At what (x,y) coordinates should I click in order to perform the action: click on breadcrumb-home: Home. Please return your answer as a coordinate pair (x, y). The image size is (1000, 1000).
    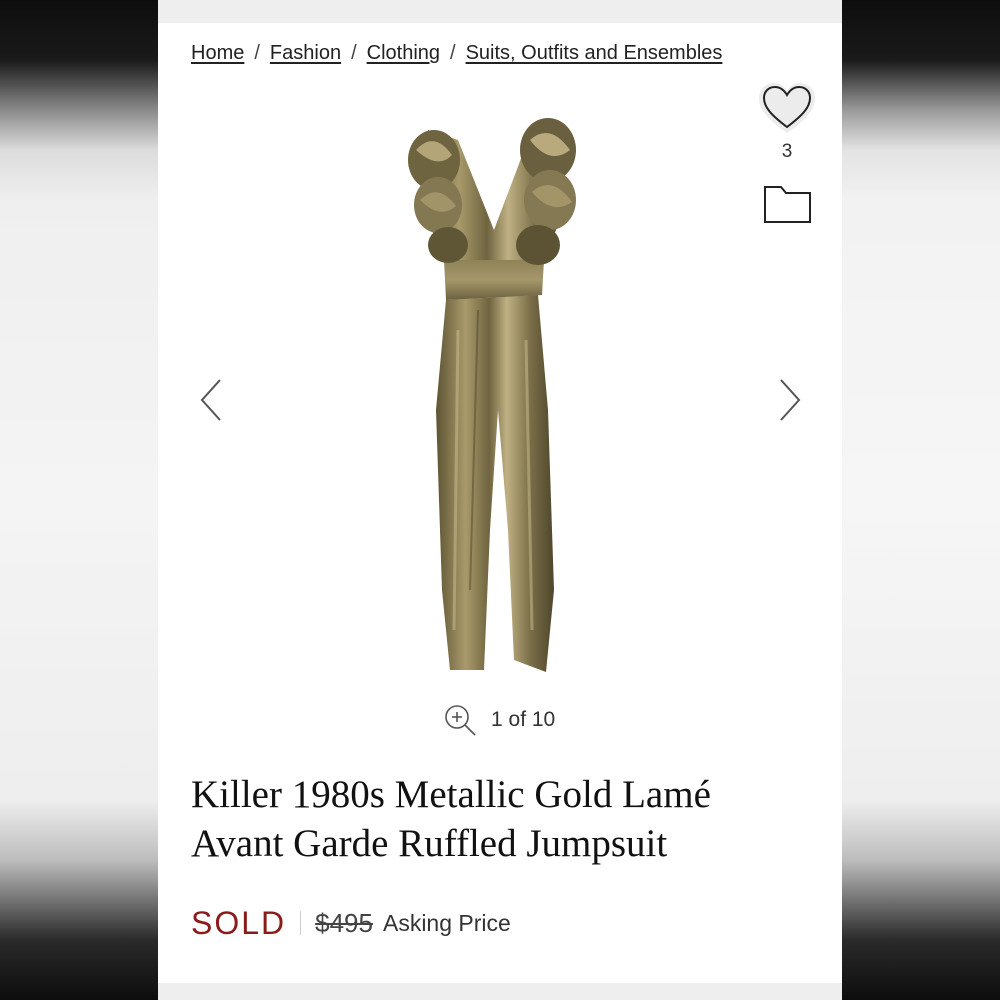
    Looking at the image, I should click on (217, 53).